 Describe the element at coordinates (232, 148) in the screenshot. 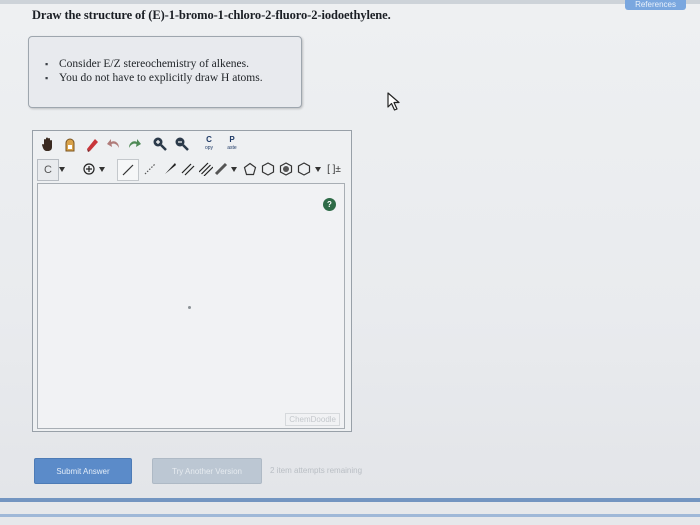

I see `paste-label-bottom: aste` at that location.